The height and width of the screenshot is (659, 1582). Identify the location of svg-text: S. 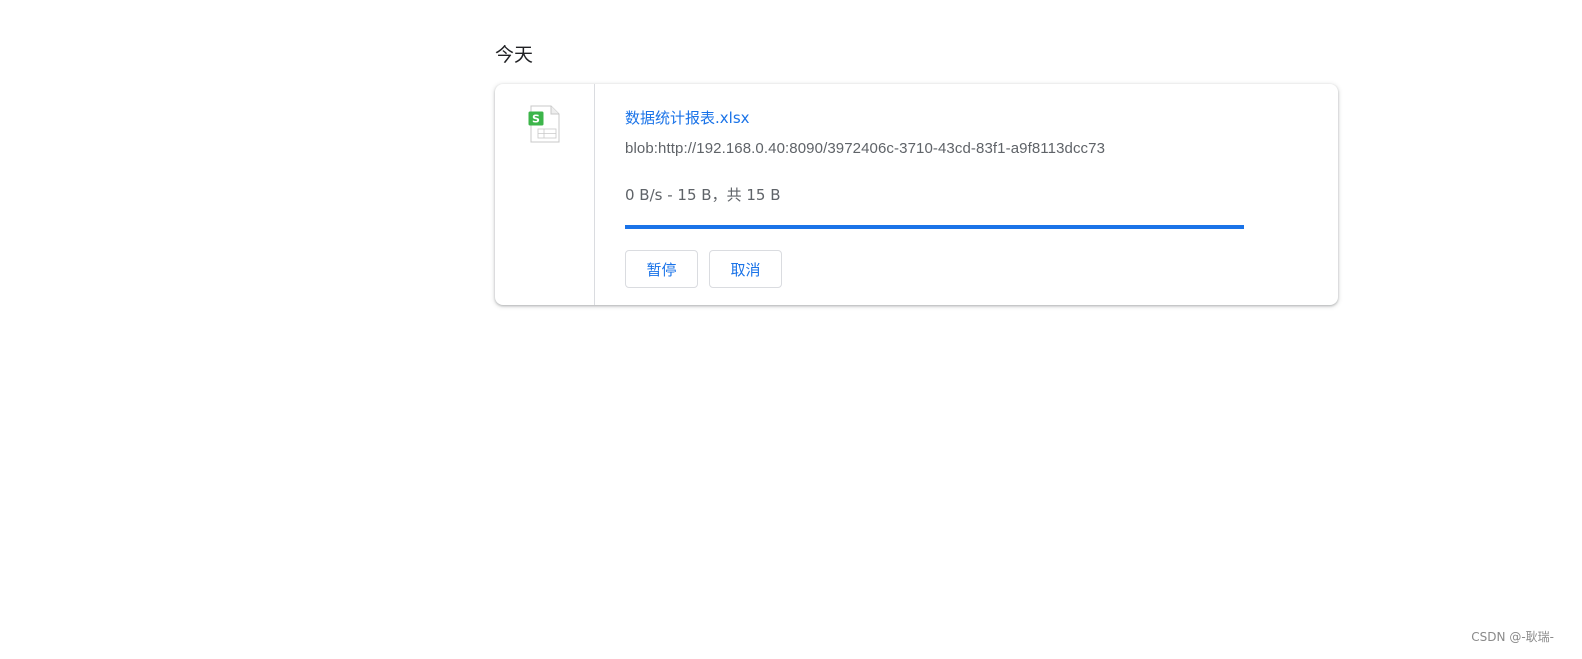
(536, 119).